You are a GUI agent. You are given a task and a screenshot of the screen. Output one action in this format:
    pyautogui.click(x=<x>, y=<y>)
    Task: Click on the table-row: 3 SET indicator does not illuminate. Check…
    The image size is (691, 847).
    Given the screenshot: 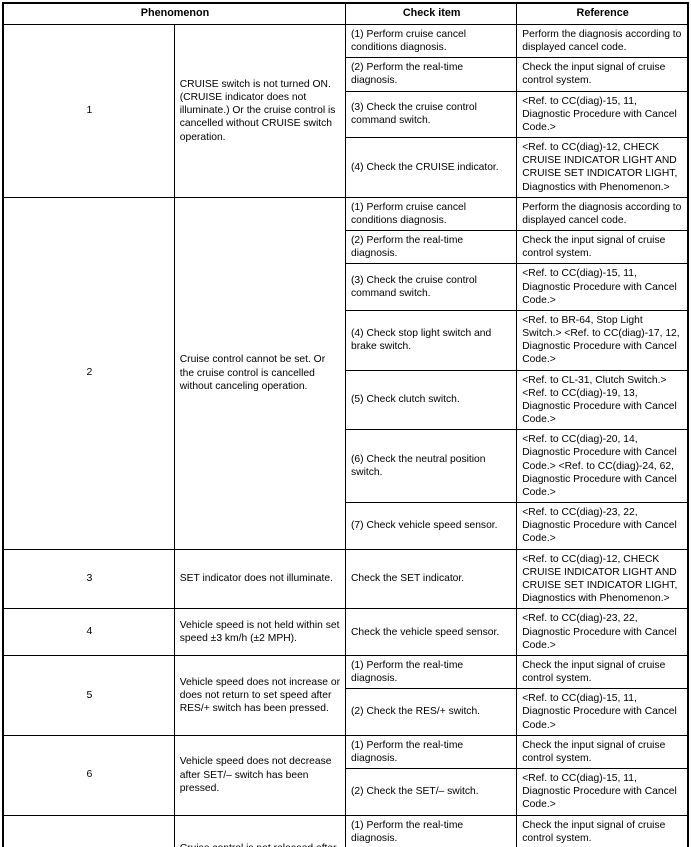 What is the action you would take?
    pyautogui.click(x=345, y=579)
    